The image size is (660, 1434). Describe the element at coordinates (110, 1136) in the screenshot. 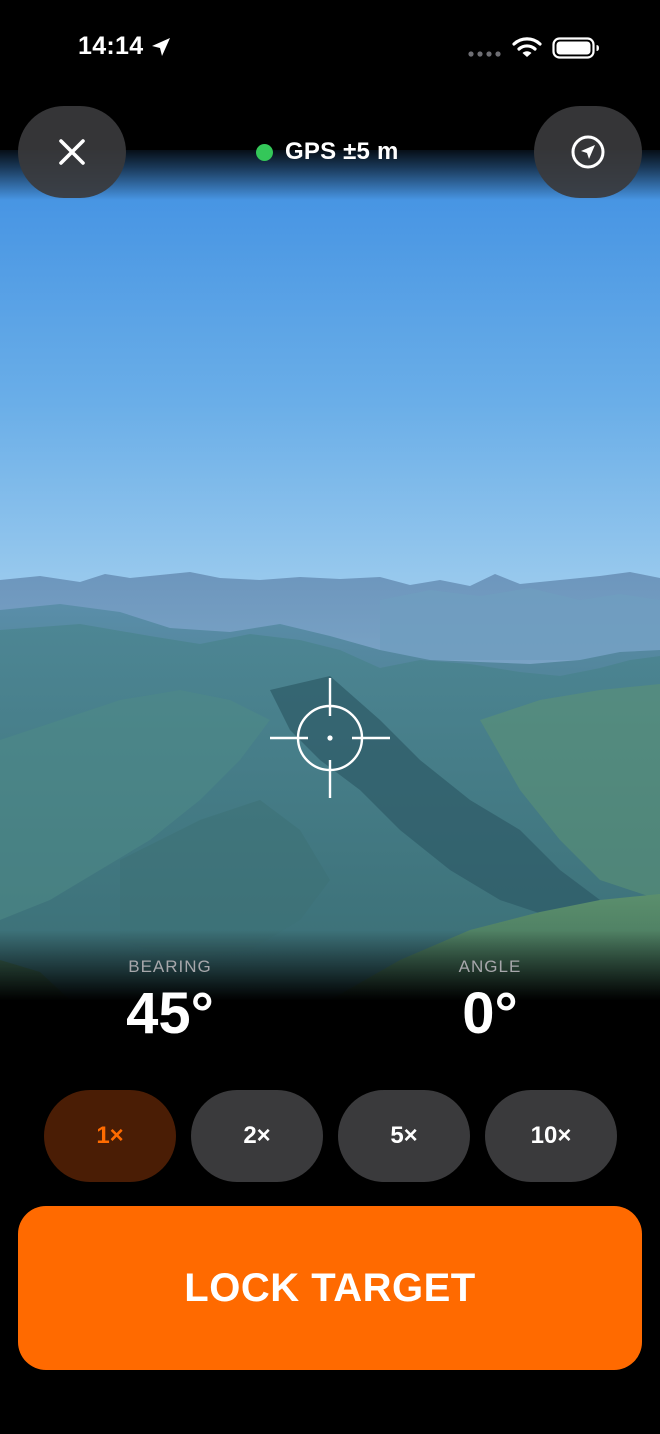

I see `zoom-1x-button: 1×` at that location.